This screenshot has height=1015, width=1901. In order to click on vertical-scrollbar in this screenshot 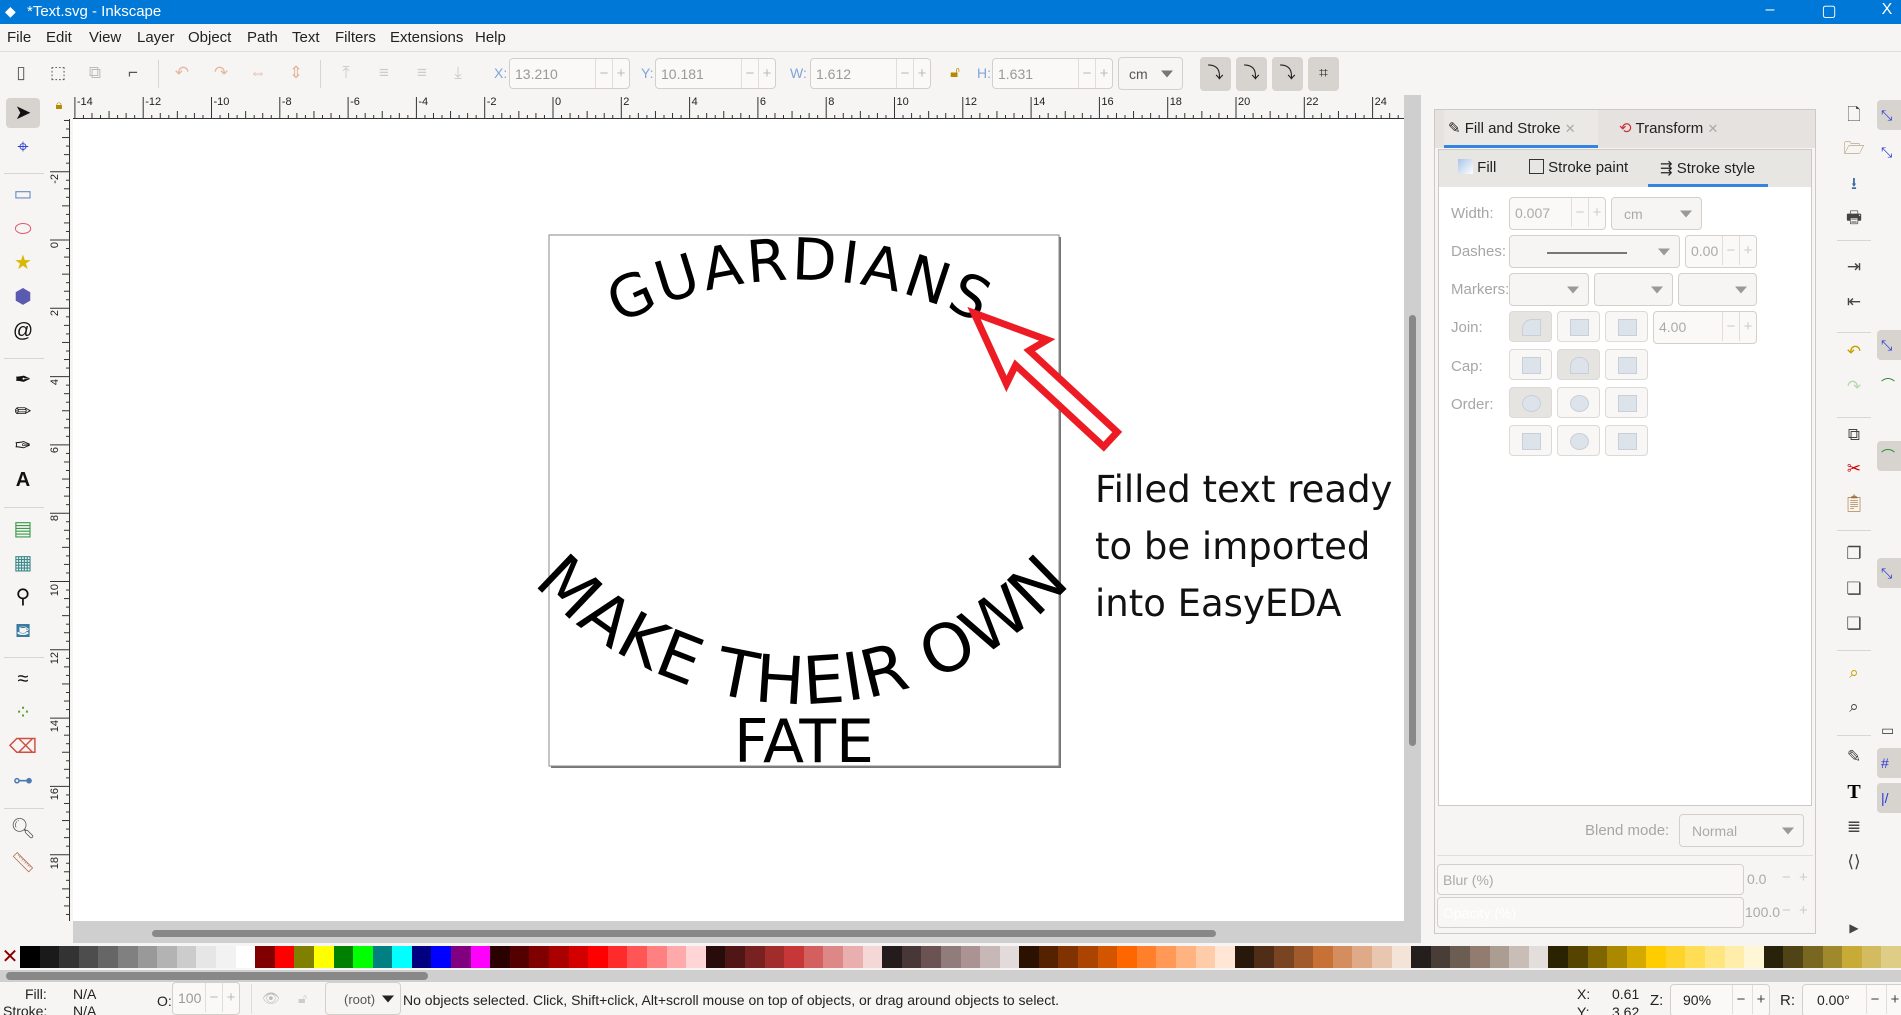, I will do `click(1412, 508)`.